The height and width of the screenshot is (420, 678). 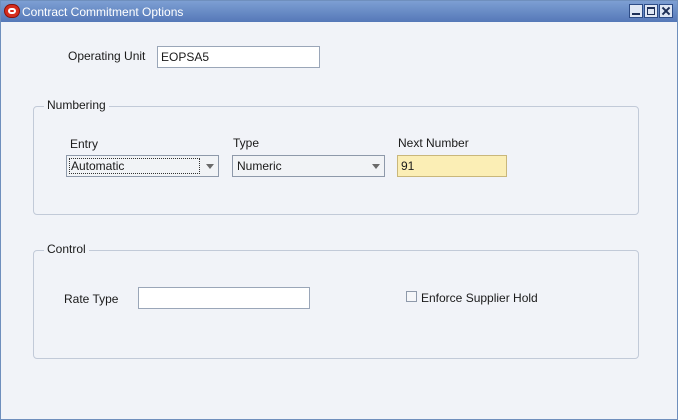 I want to click on enforce-supplier-hold-label: Enforce Supplier Hold, so click(x=479, y=298).